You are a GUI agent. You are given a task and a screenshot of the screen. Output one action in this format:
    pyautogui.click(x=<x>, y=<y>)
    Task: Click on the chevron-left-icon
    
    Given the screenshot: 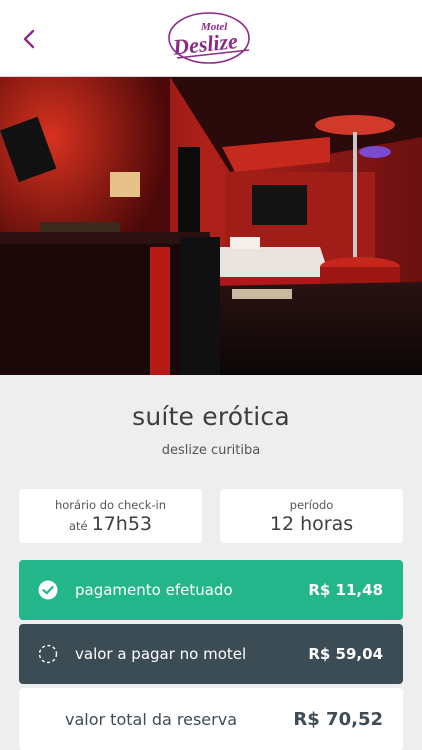 What is the action you would take?
    pyautogui.click(x=29, y=39)
    